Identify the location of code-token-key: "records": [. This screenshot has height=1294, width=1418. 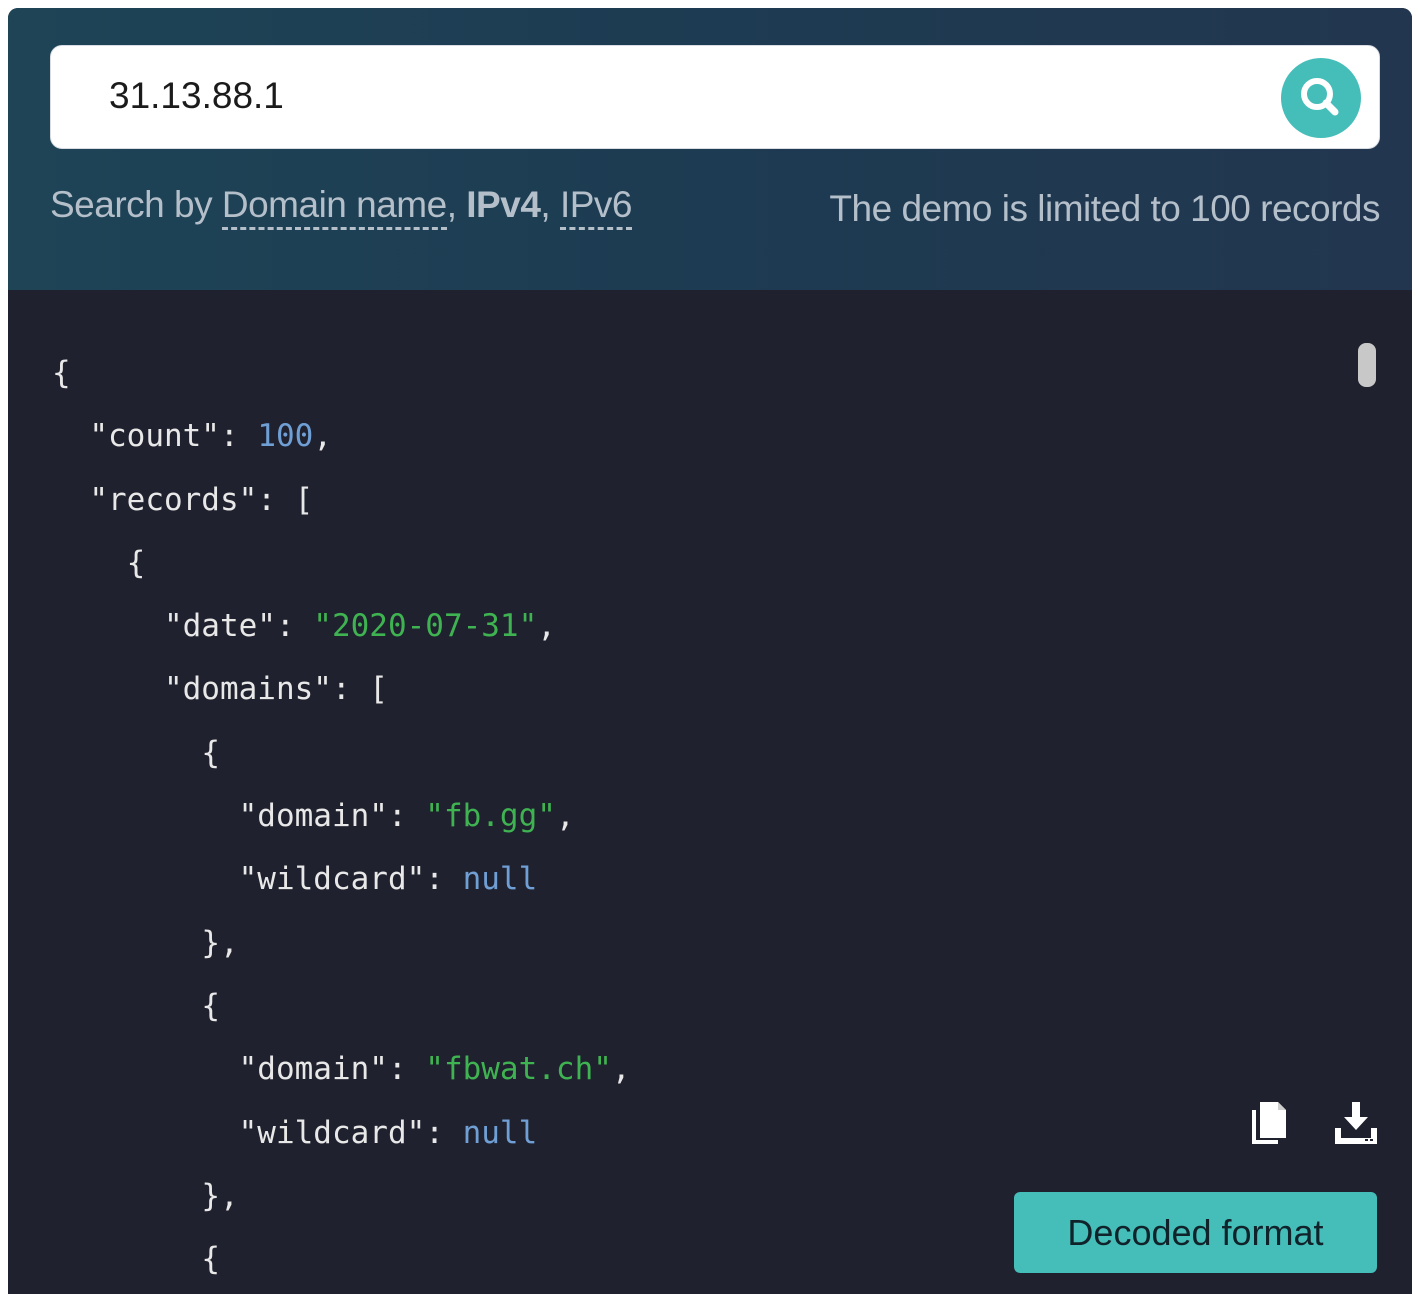
(201, 499).